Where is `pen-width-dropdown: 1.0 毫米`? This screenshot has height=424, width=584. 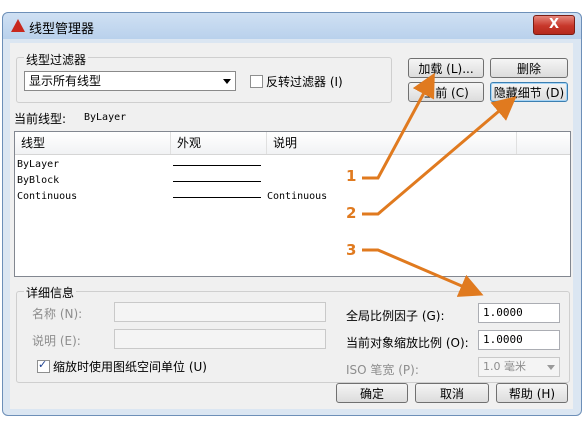 pen-width-dropdown: 1.0 毫米 is located at coordinates (519, 367).